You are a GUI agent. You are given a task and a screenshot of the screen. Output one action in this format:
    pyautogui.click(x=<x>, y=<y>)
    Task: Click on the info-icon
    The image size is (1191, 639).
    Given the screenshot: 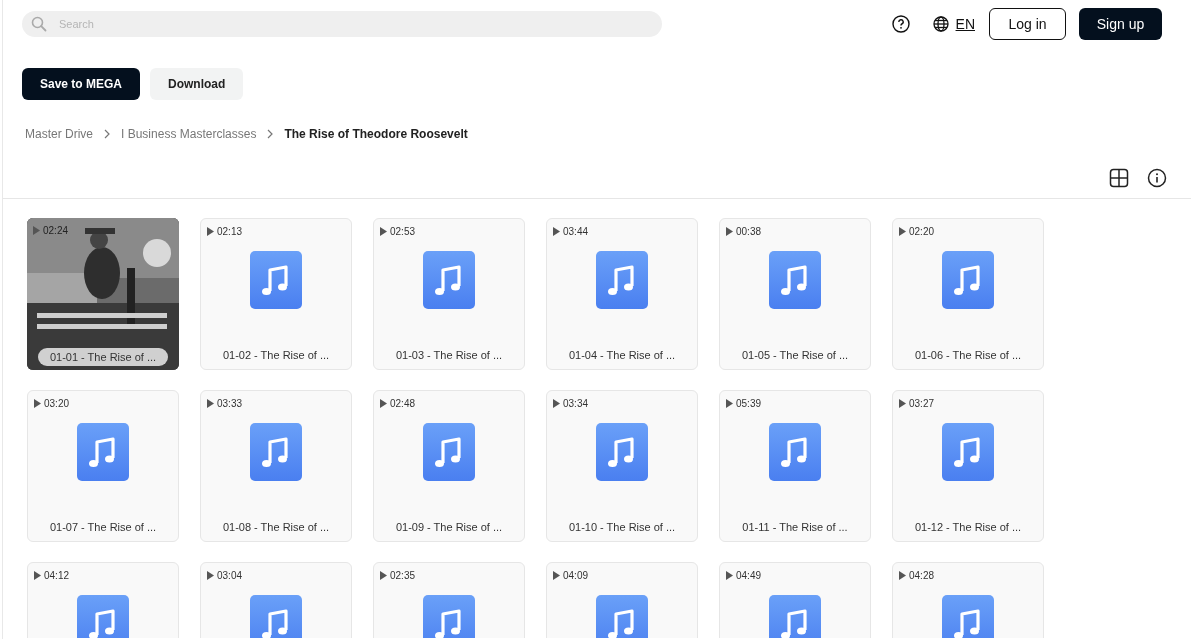 What is the action you would take?
    pyautogui.click(x=1157, y=178)
    